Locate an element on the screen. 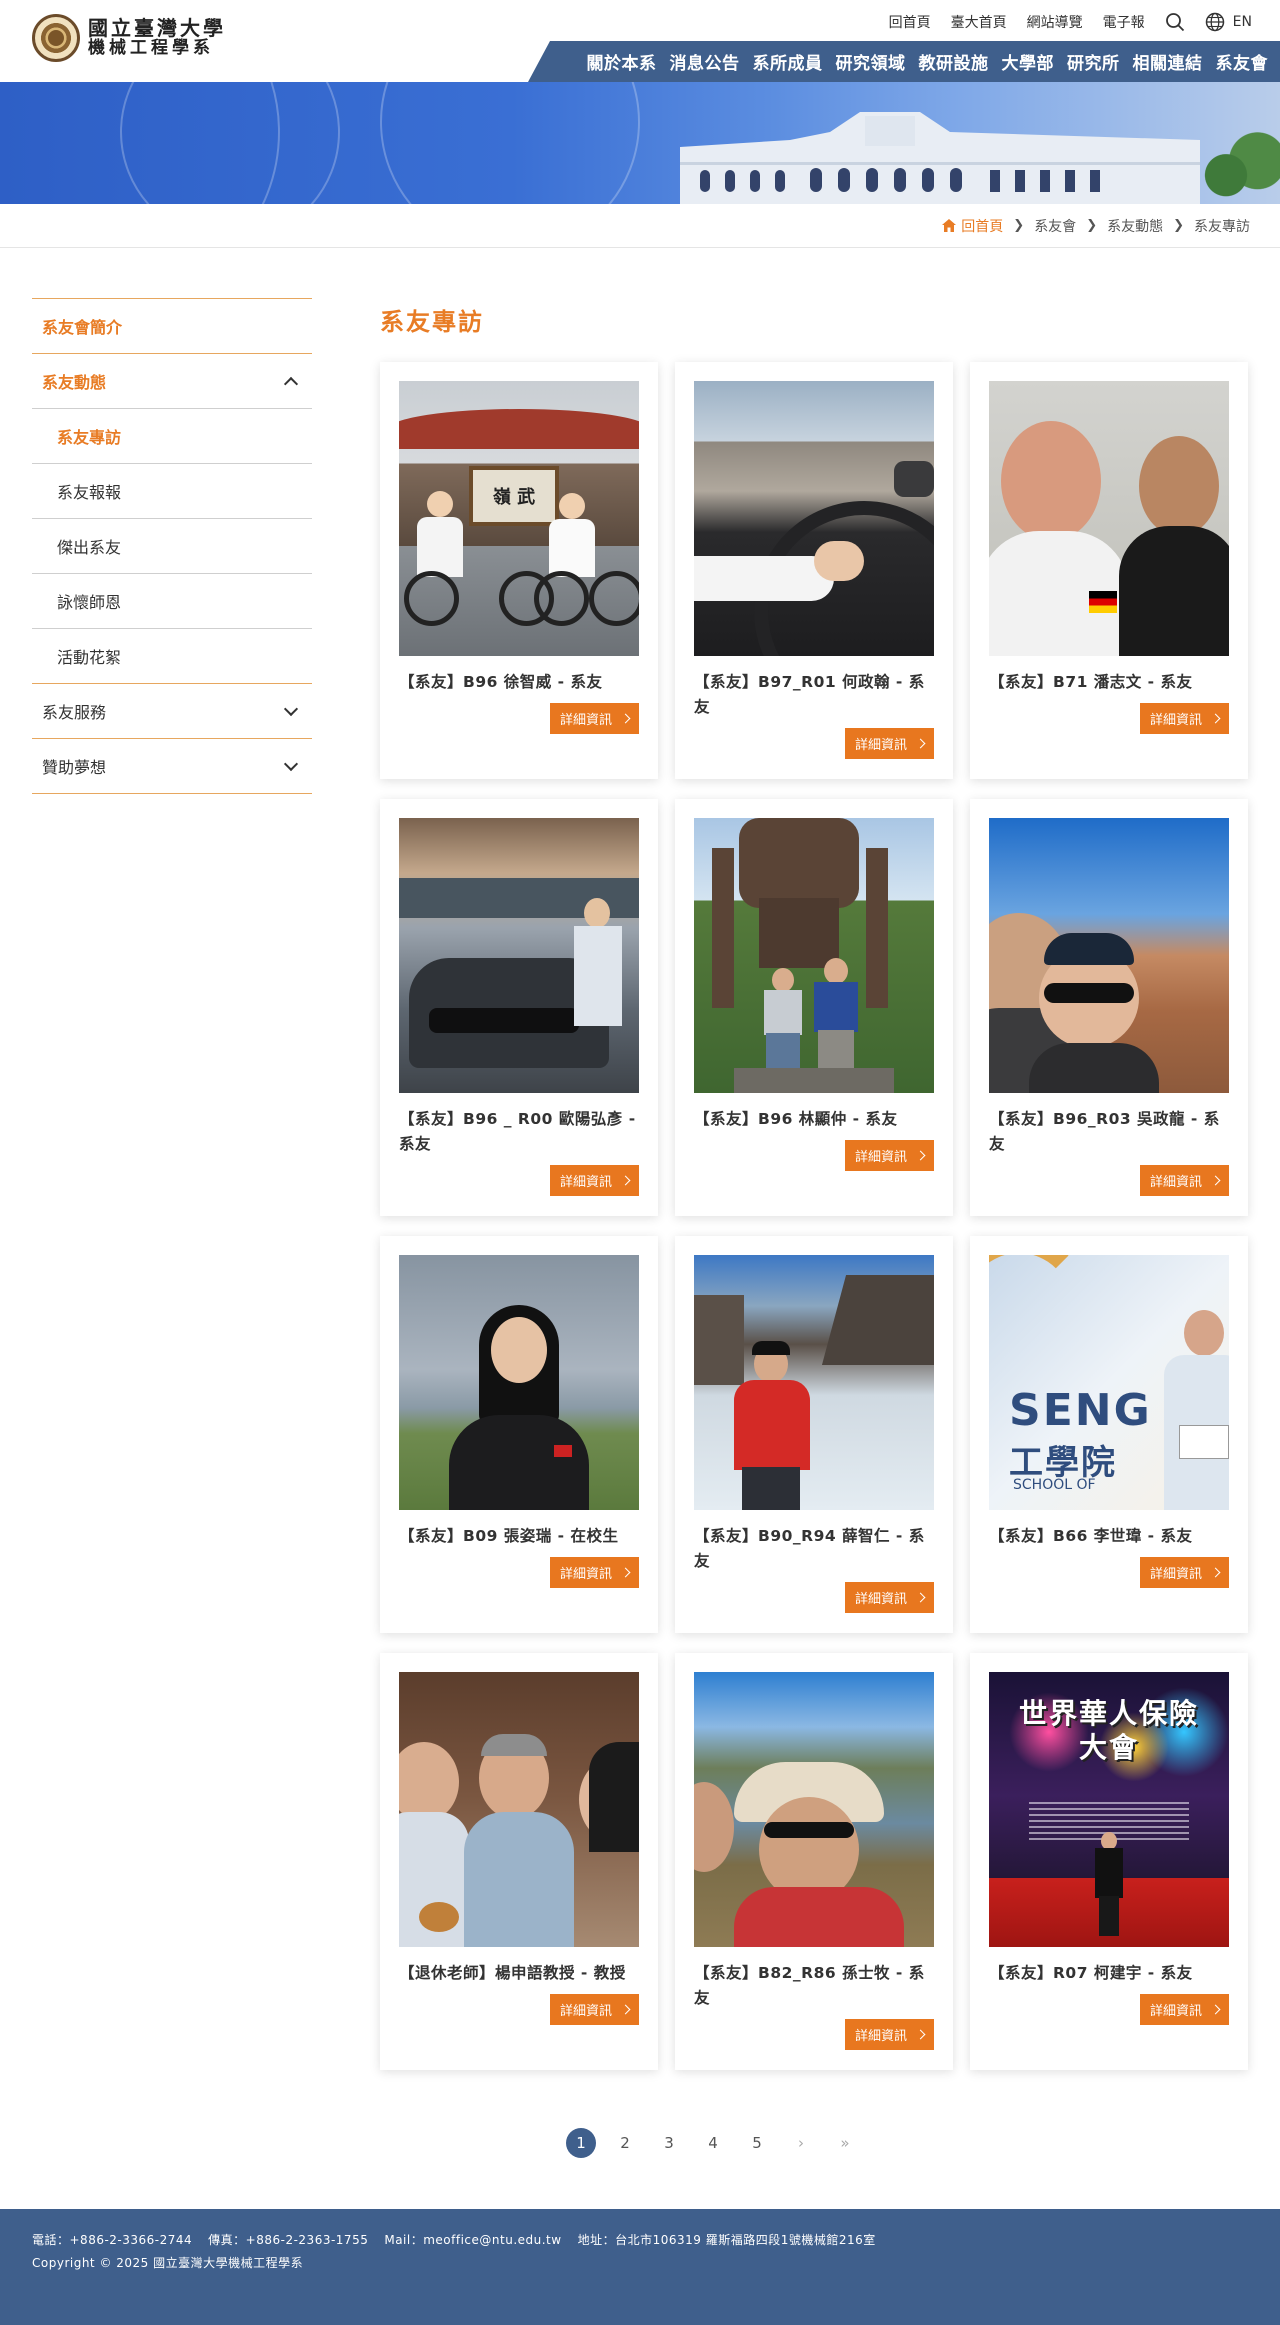 Image resolution: width=1280 pixels, height=2325 pixels. sidebar-subitem-interviews: 系友專訪 is located at coordinates (172, 435).